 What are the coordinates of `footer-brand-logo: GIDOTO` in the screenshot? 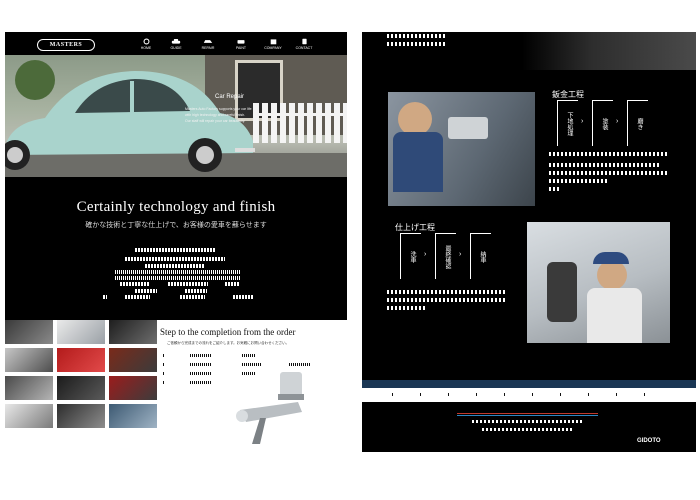 It's located at (649, 441).